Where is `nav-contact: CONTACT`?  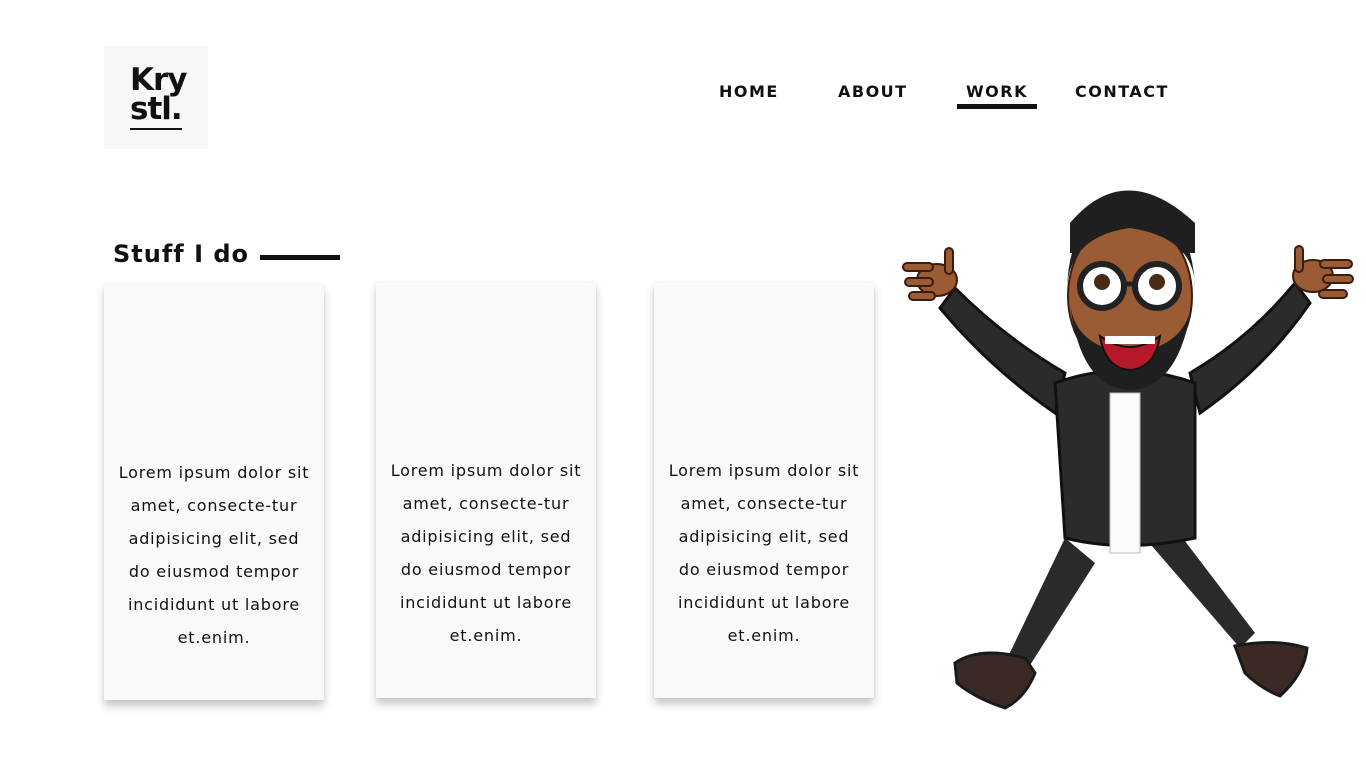
nav-contact: CONTACT is located at coordinates (1122, 91).